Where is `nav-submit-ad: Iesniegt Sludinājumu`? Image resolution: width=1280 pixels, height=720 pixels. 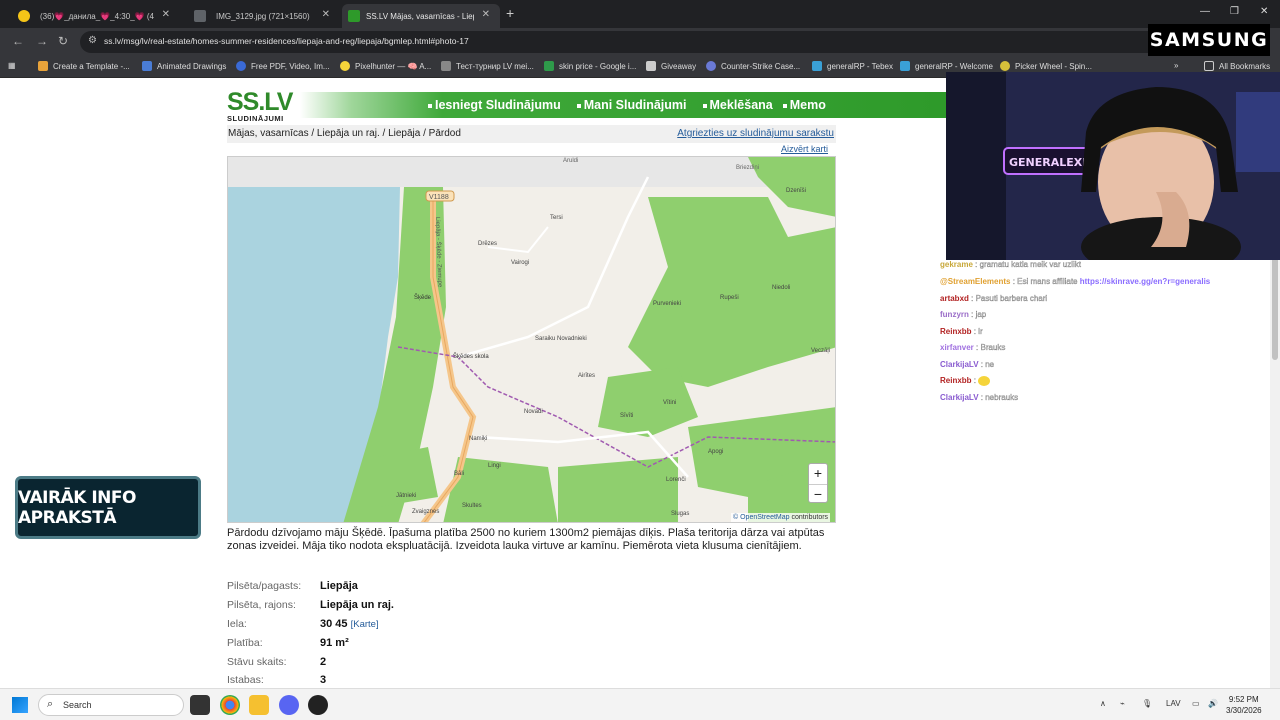 nav-submit-ad: Iesniegt Sludinājumu is located at coordinates (494, 105).